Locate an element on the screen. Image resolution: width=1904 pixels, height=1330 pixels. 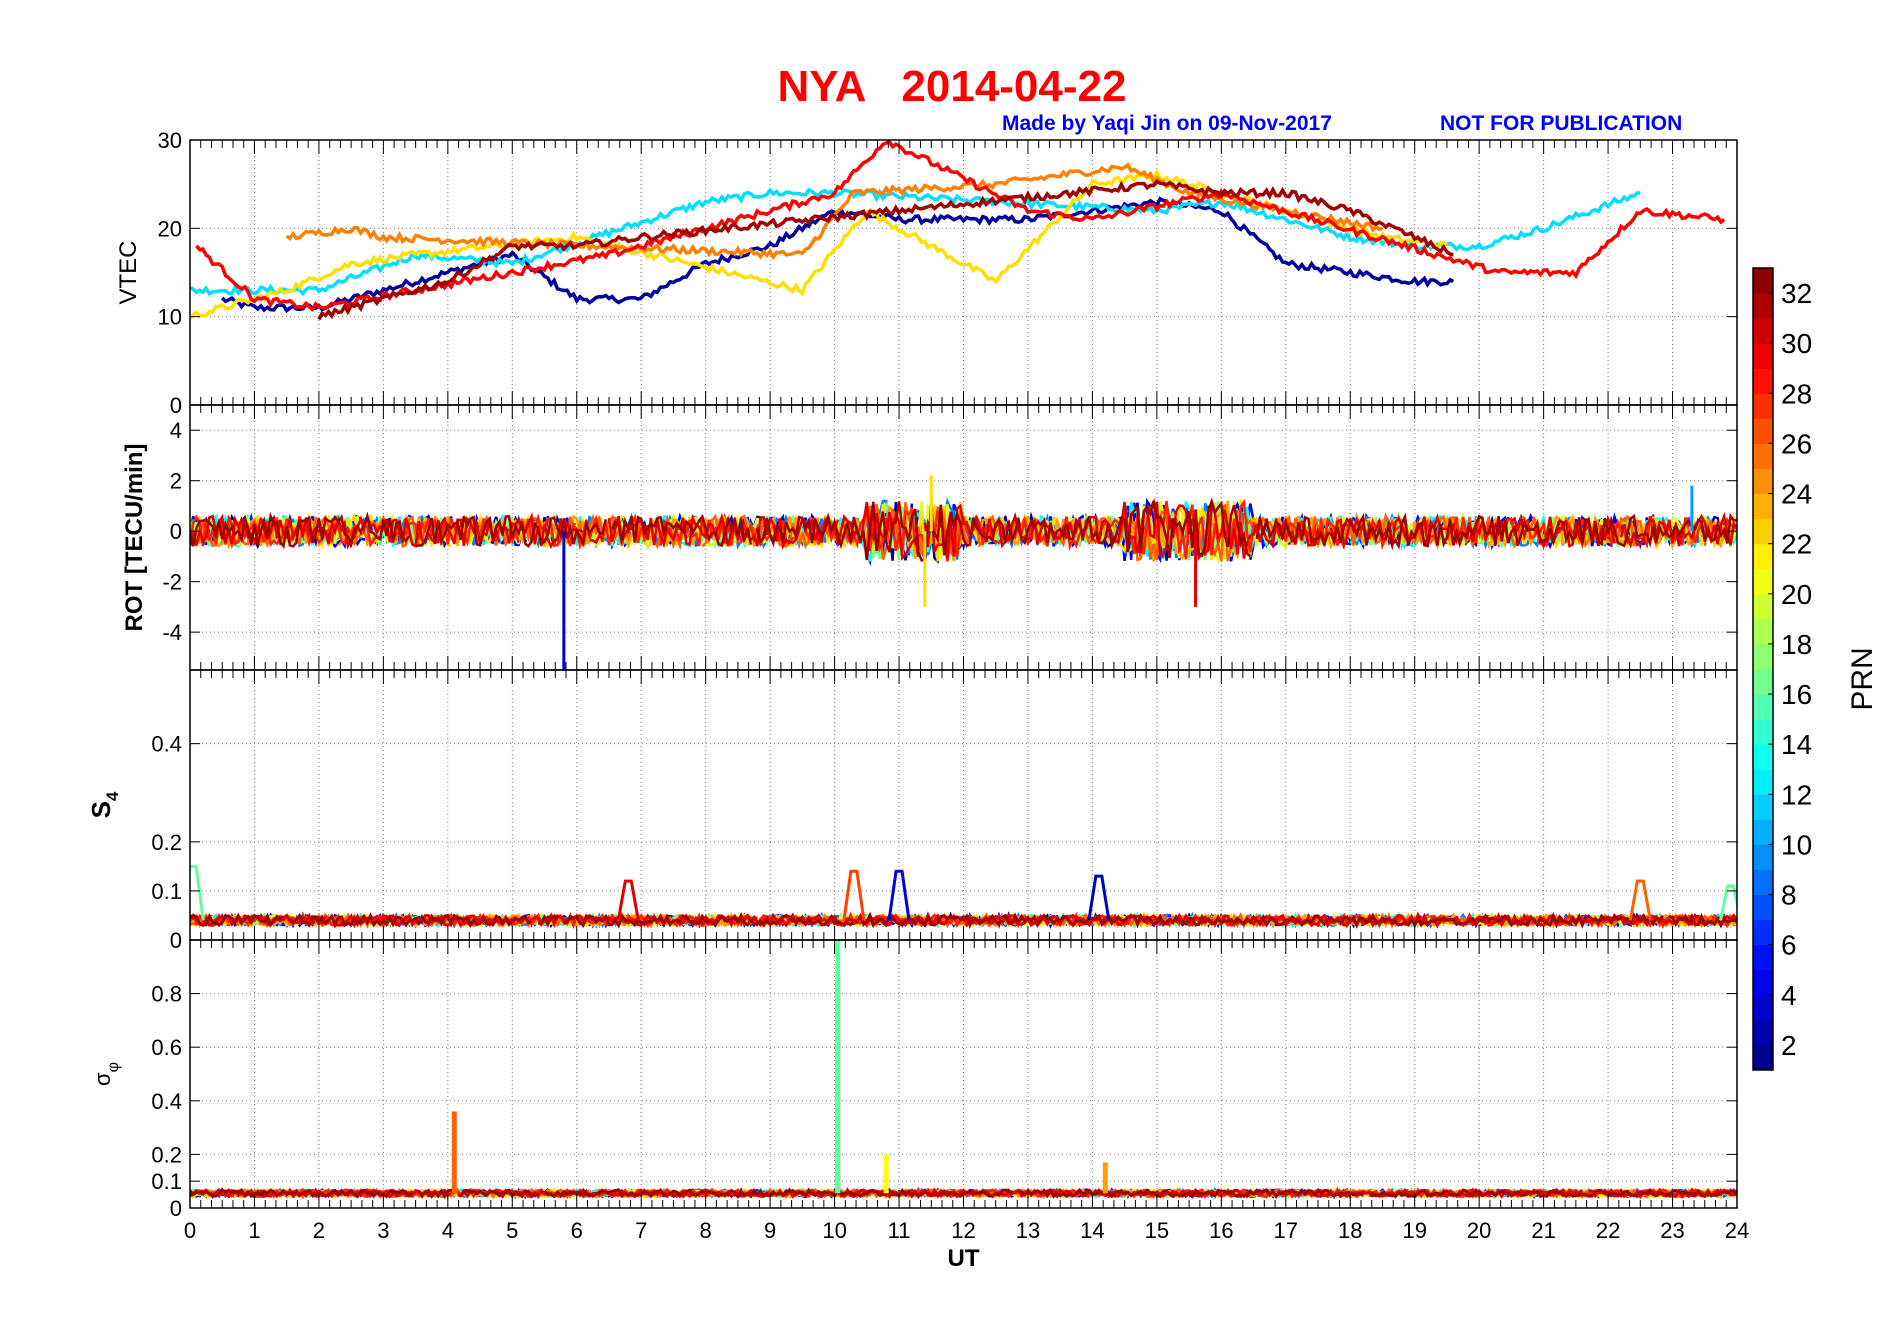
panel-sigma-phi-ytick-label: 0.1 is located at coordinates (166, 1181).